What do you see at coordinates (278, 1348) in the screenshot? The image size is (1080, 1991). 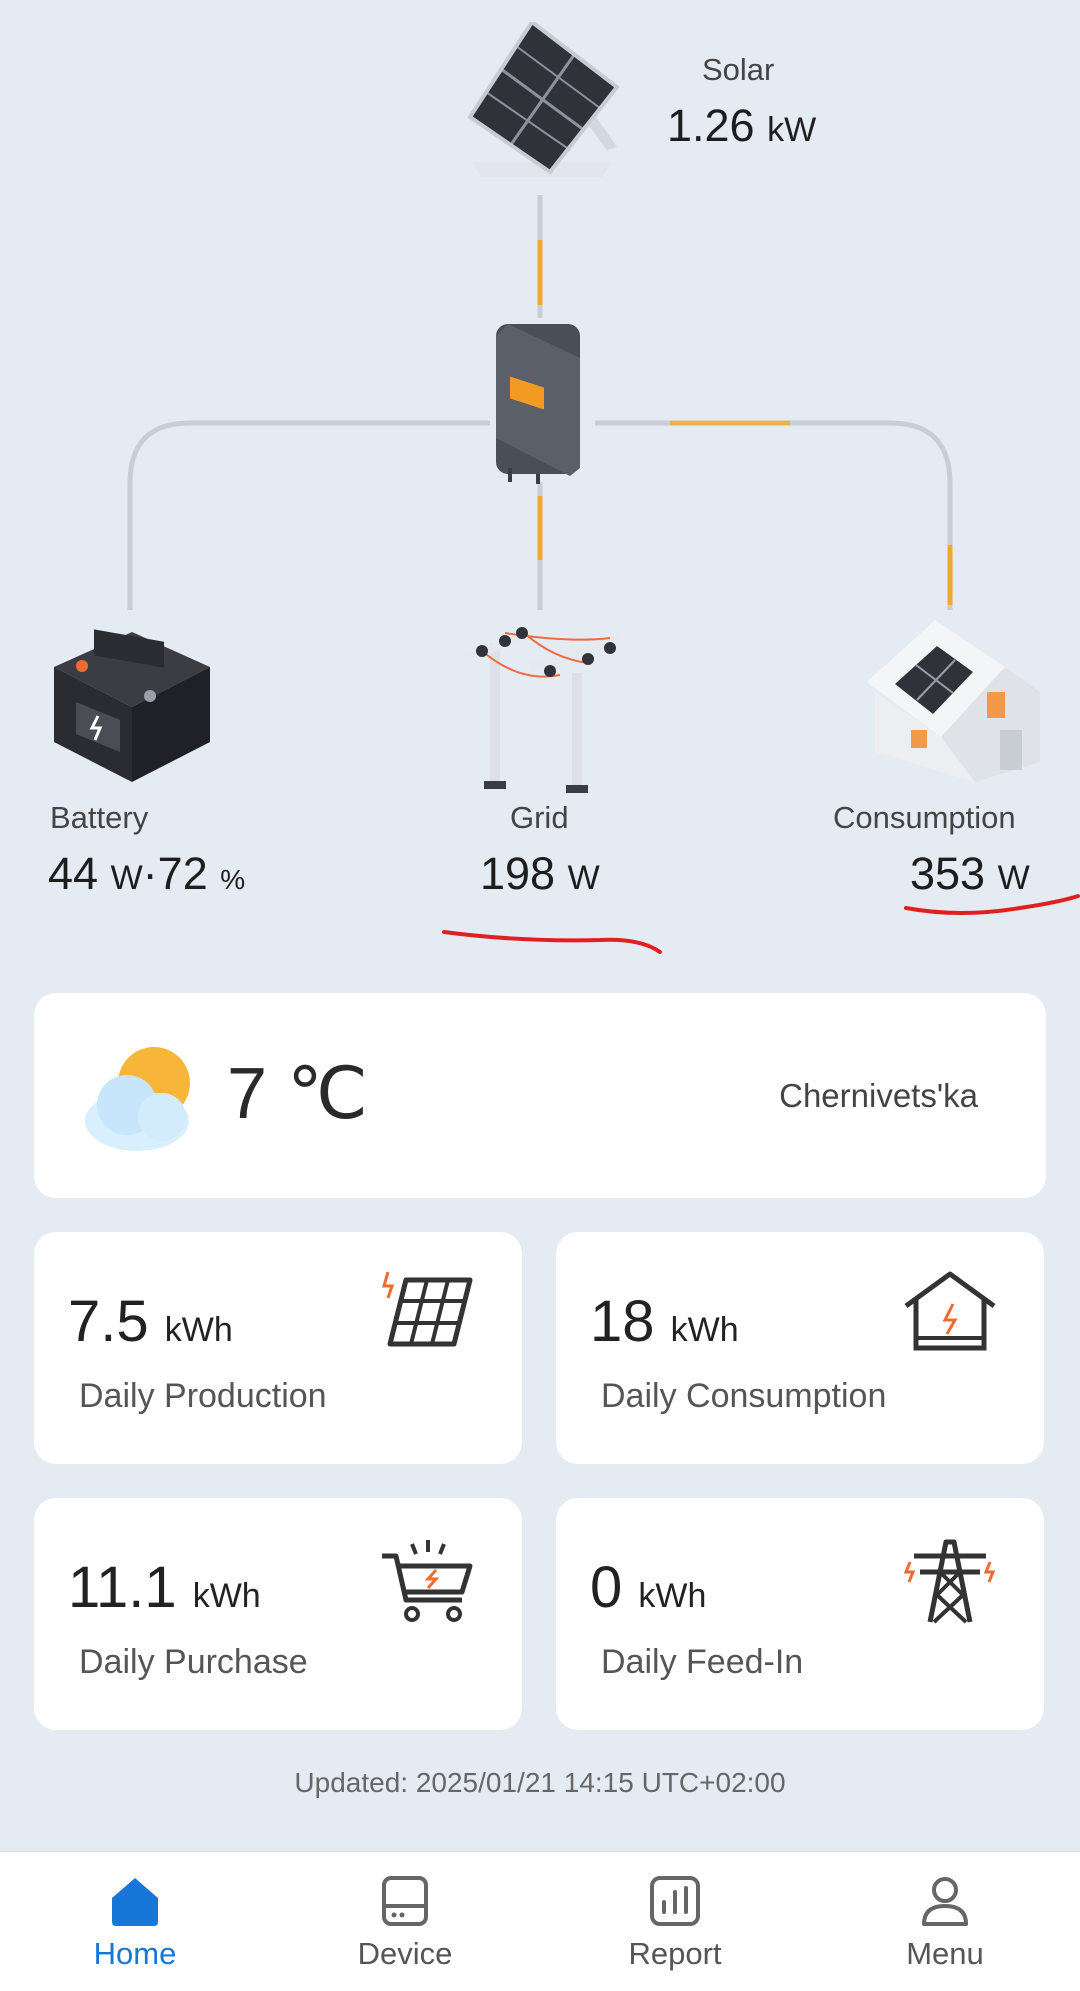 I see `daily-production-card: 7.5 kWh Daily Production` at bounding box center [278, 1348].